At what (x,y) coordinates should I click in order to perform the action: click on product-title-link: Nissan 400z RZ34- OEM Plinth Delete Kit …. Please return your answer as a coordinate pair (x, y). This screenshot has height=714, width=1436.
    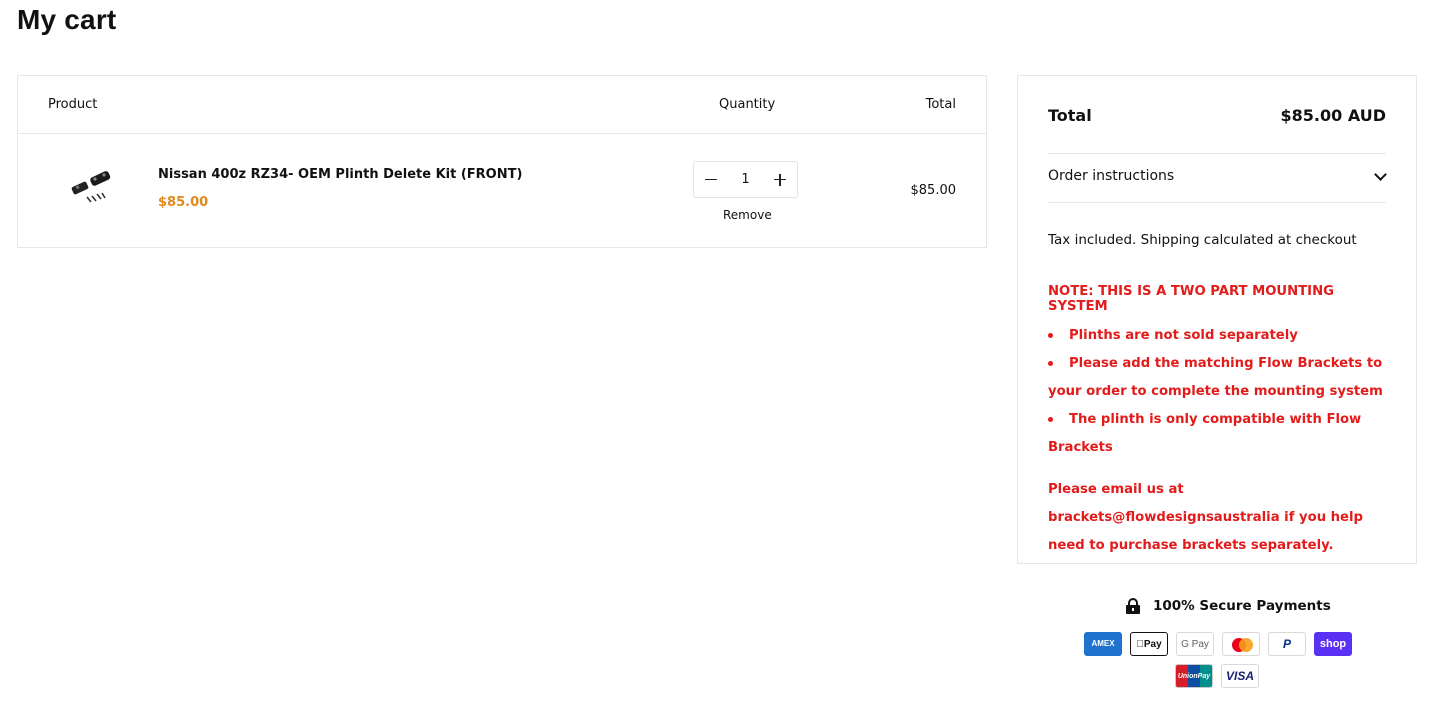
    Looking at the image, I should click on (340, 174).